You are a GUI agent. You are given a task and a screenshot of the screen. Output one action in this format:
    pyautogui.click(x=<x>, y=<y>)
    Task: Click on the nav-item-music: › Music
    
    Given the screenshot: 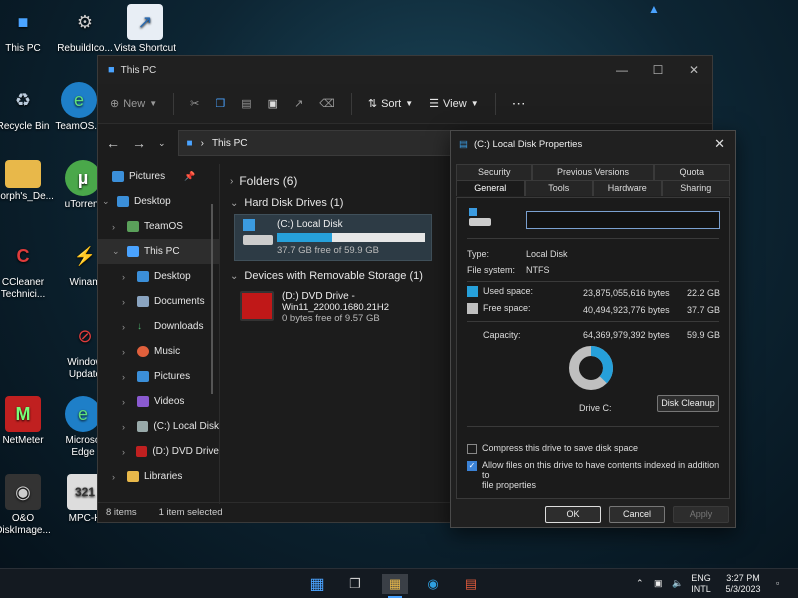 What is the action you would take?
    pyautogui.click(x=158, y=351)
    